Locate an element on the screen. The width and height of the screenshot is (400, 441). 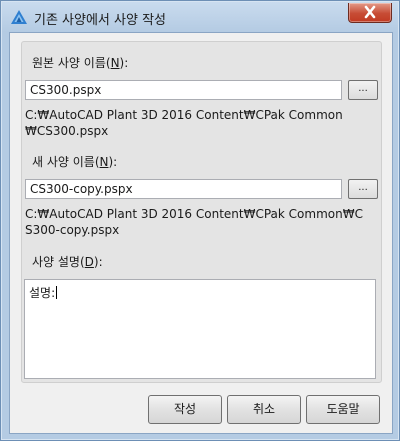
description-text: 설명: is located at coordinates (42, 293).